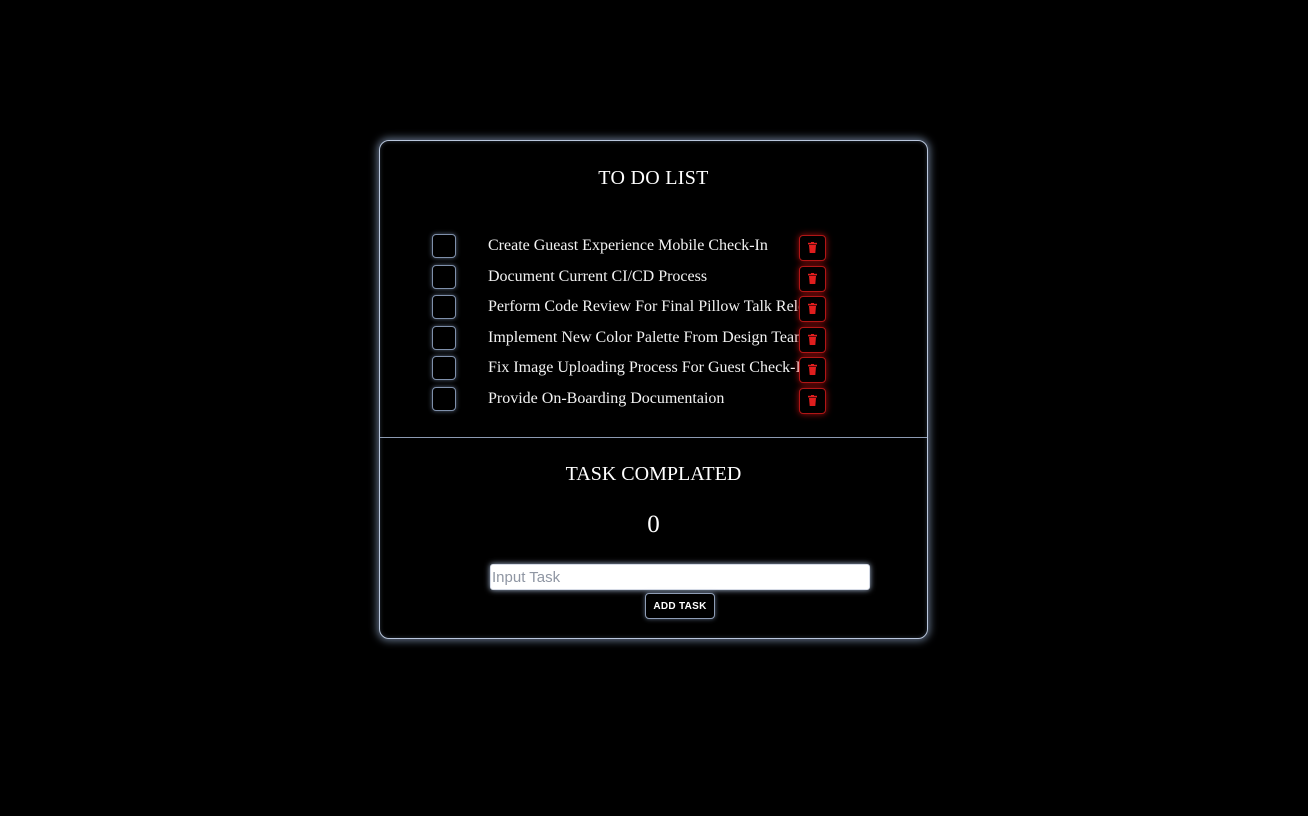 The width and height of the screenshot is (1308, 816). I want to click on completed-count: 0, so click(653, 524).